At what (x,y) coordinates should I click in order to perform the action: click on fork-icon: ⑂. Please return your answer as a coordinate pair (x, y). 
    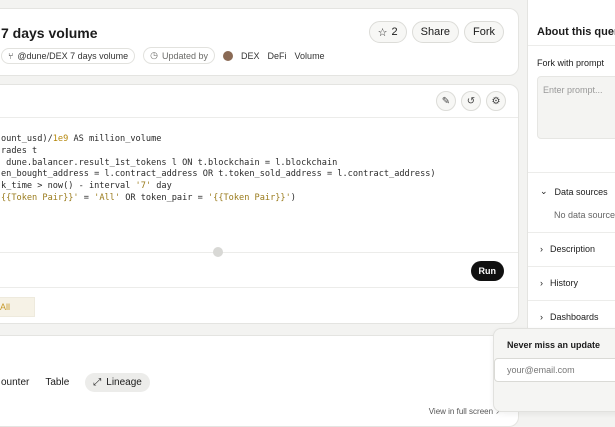
    Looking at the image, I should click on (11, 55).